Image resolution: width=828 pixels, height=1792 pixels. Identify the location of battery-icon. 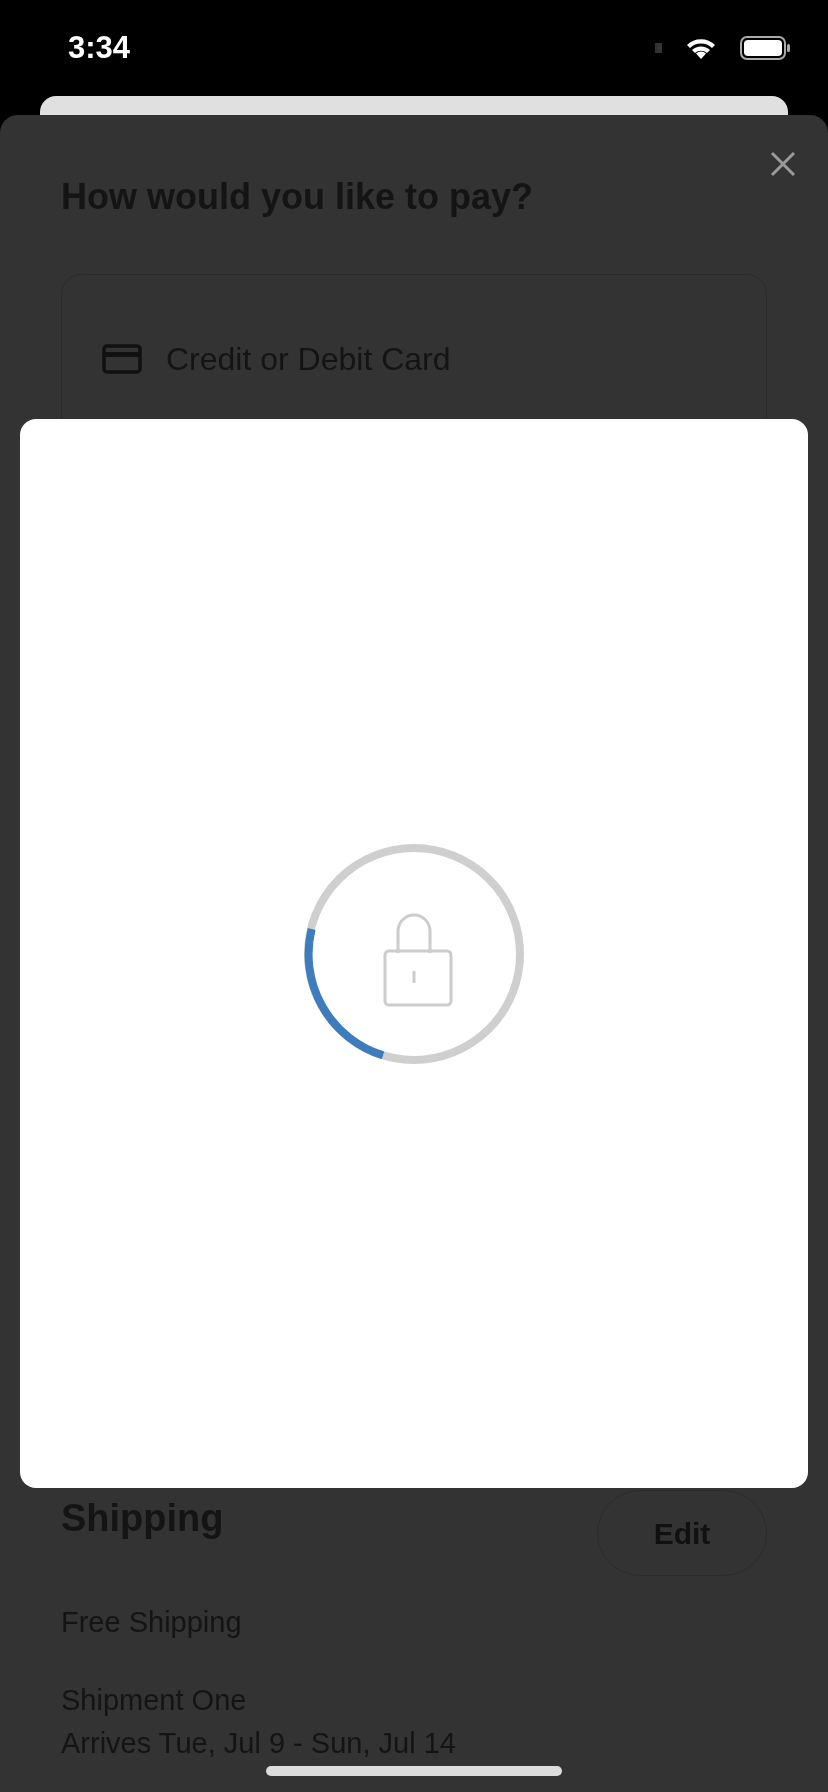
(765, 48).